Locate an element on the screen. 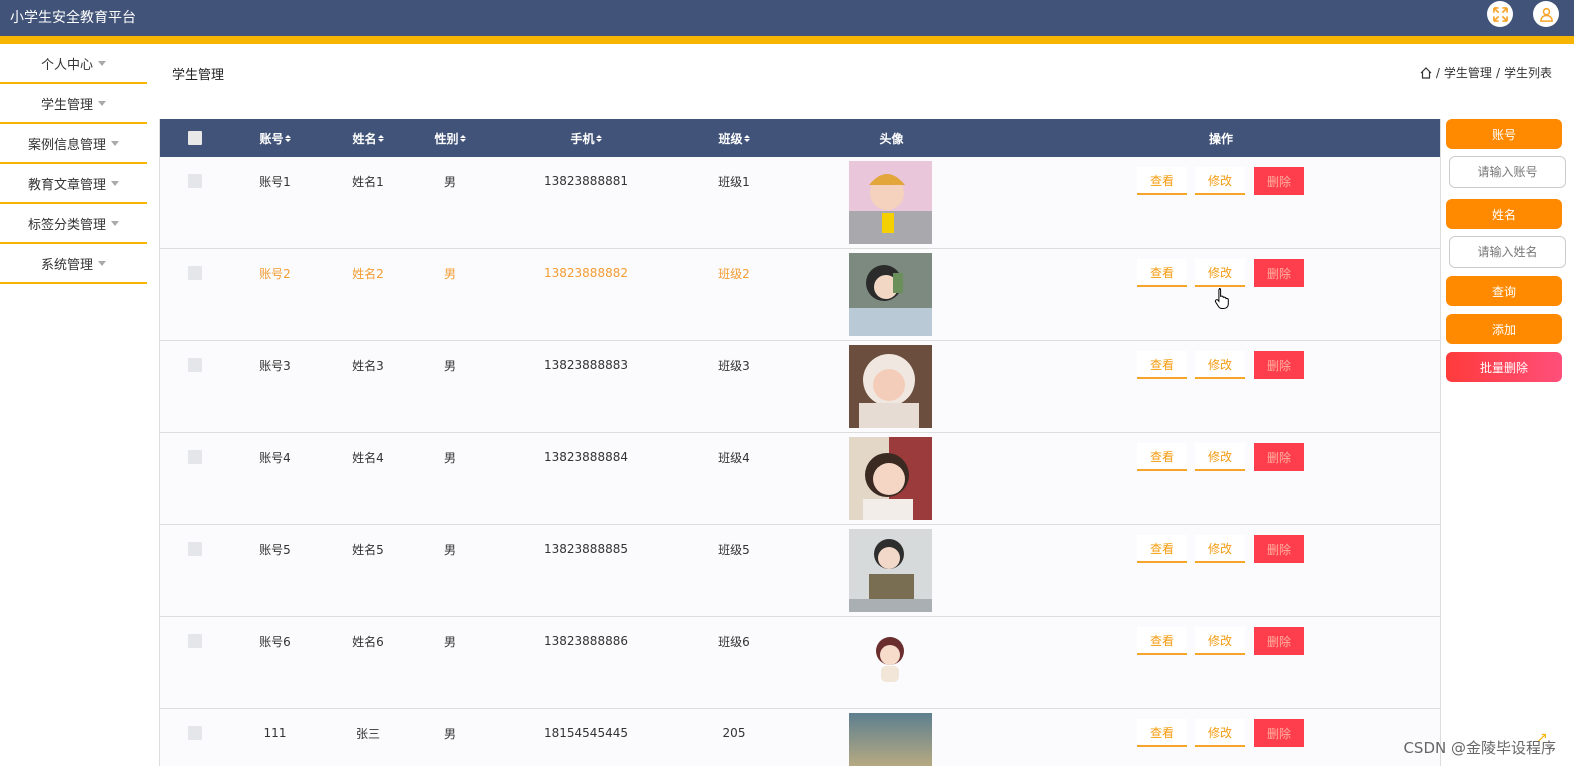 This screenshot has height=766, width=1574. header-account: 账号 is located at coordinates (275, 138).